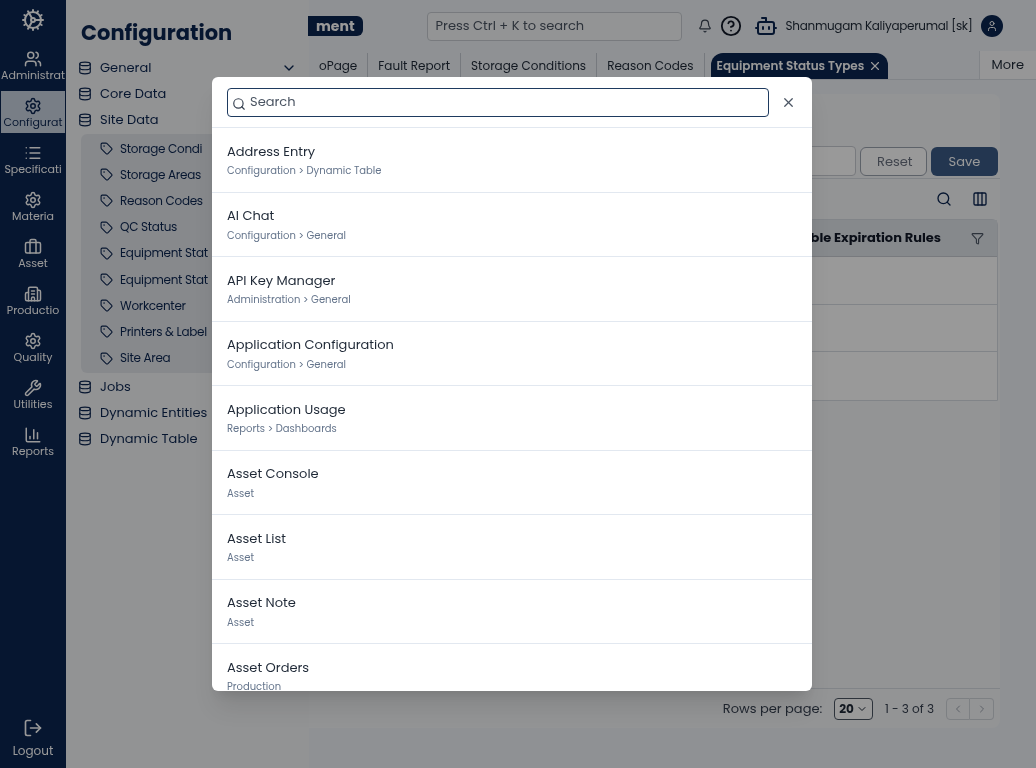 Image resolution: width=1036 pixels, height=768 pixels. What do you see at coordinates (853, 708) in the screenshot?
I see `rows-per-page-select: 20` at bounding box center [853, 708].